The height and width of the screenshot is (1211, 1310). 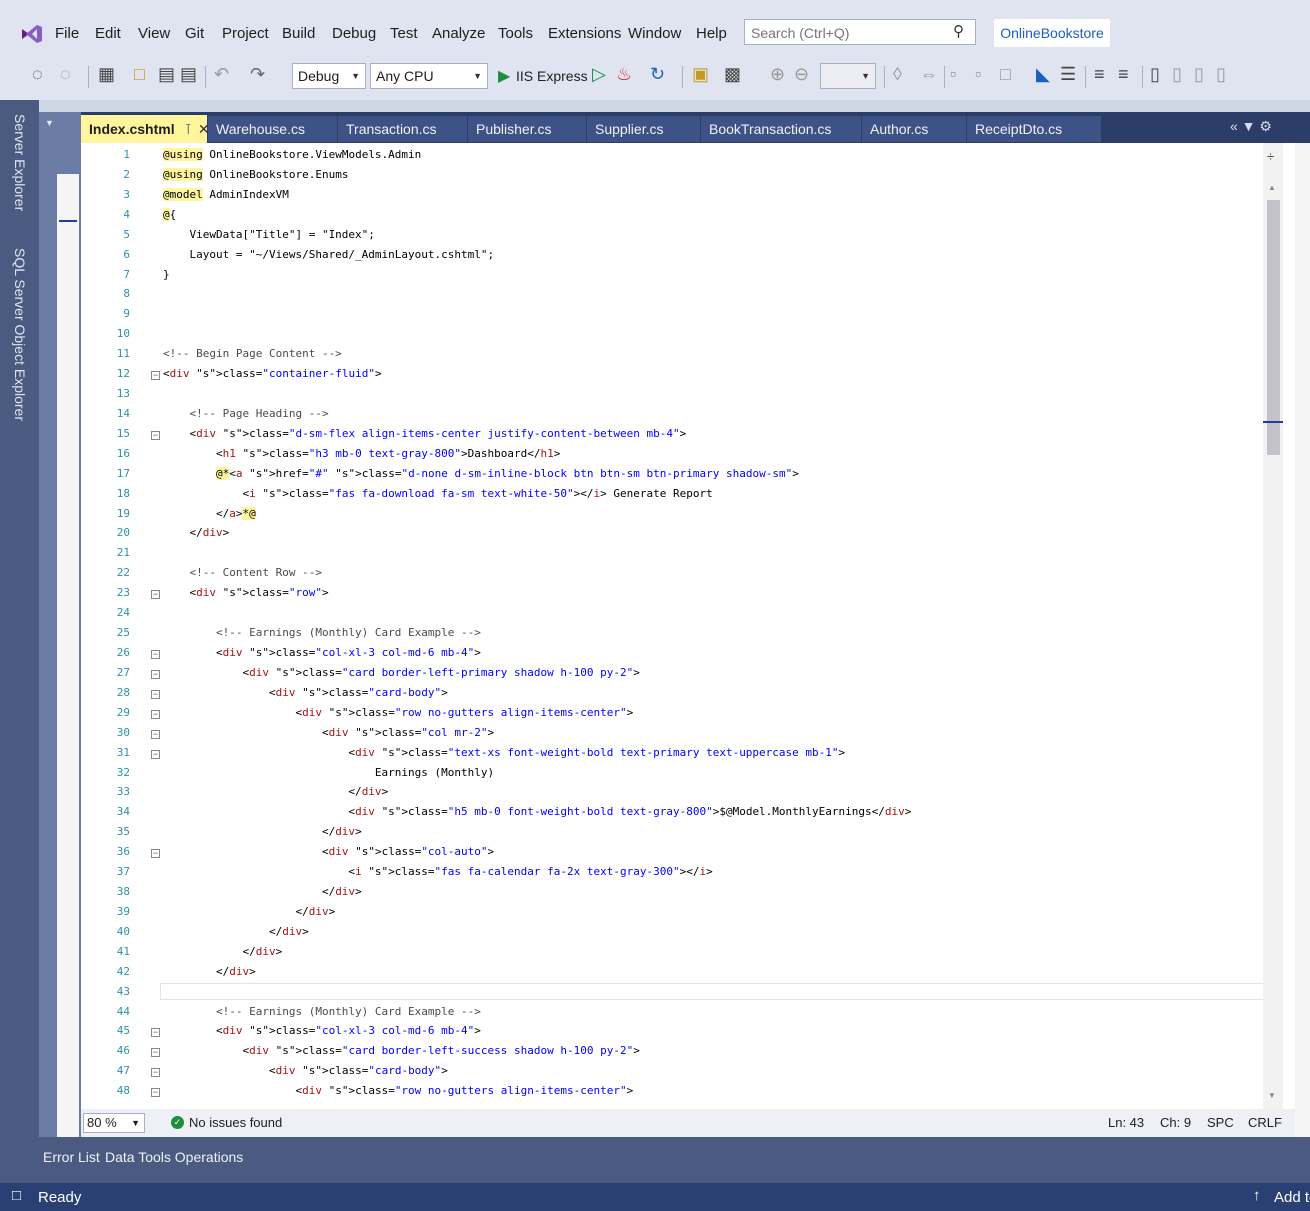 I want to click on code-line: ViewData["Title"] = "Index";, so click(x=268, y=234).